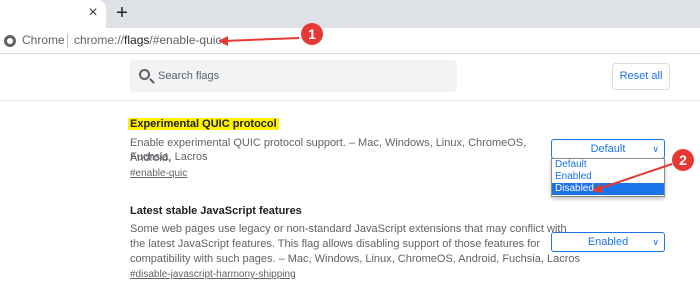 The width and height of the screenshot is (700, 303). I want to click on annotation-badge-1: 1, so click(312, 34).